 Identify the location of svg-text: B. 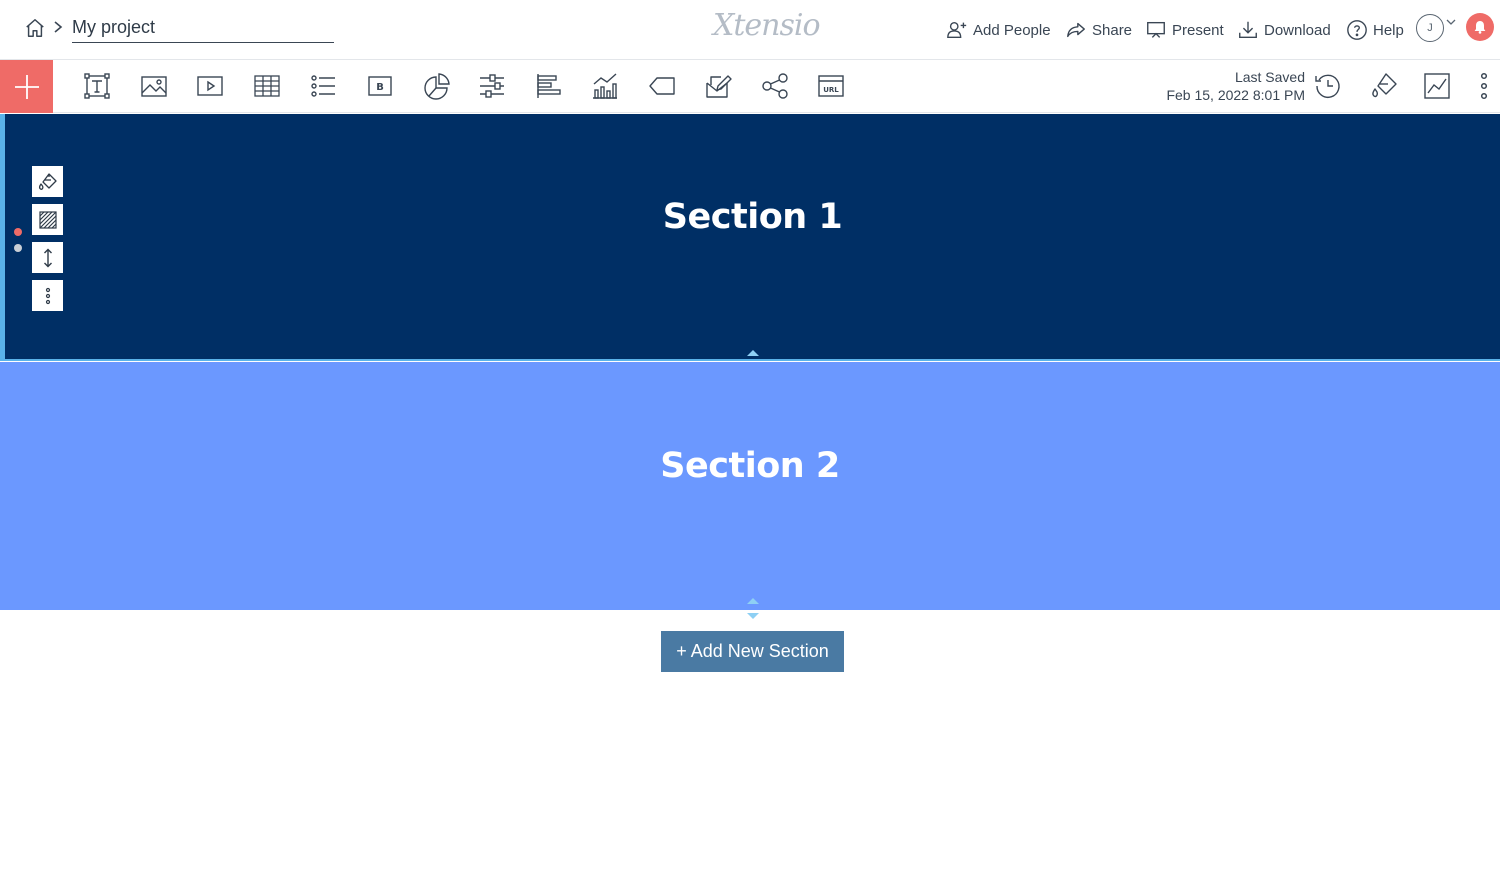
(380, 87).